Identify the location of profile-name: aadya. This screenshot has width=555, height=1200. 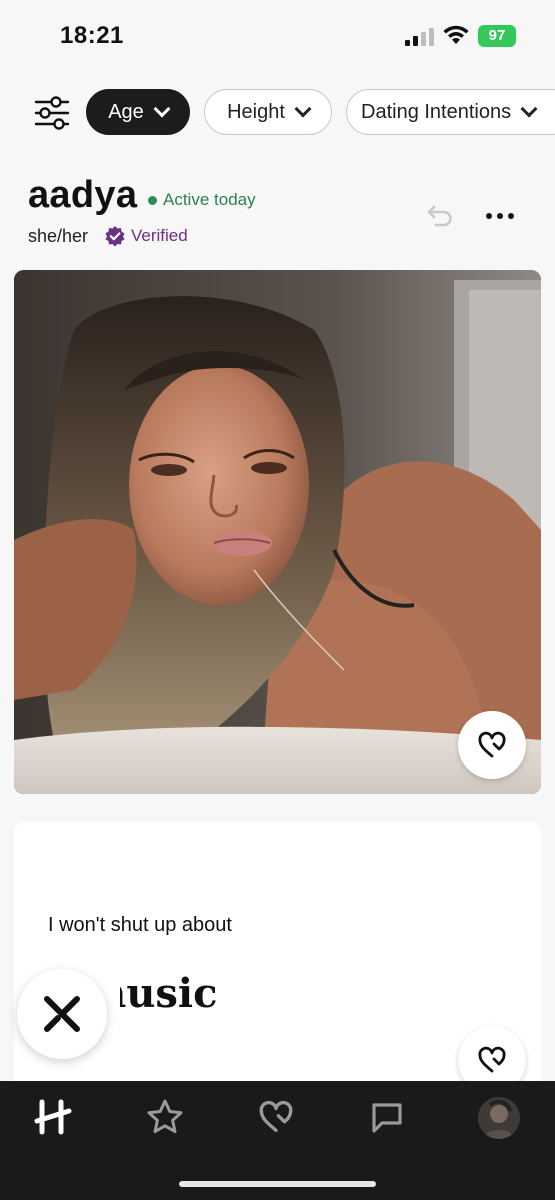
(83, 195).